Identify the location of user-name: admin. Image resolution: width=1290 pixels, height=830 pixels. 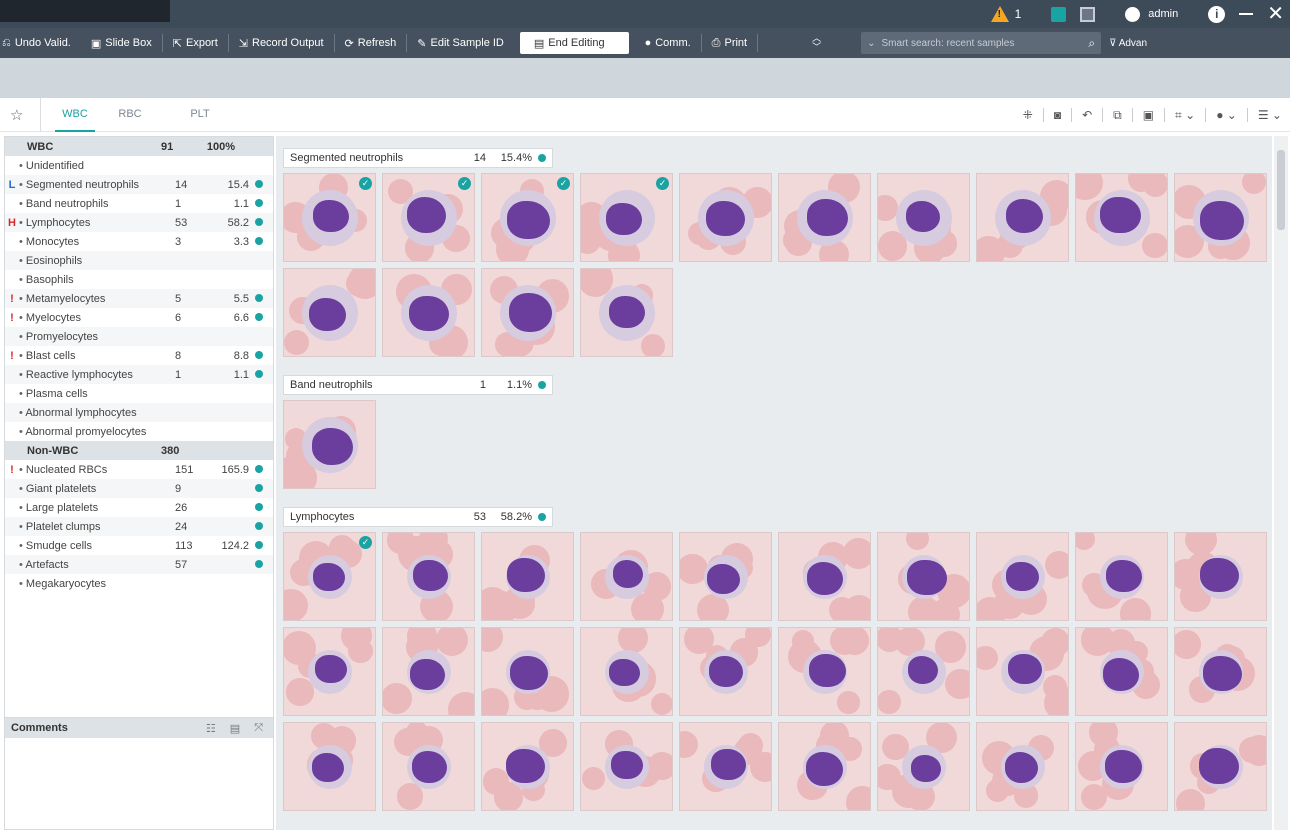
(1163, 14).